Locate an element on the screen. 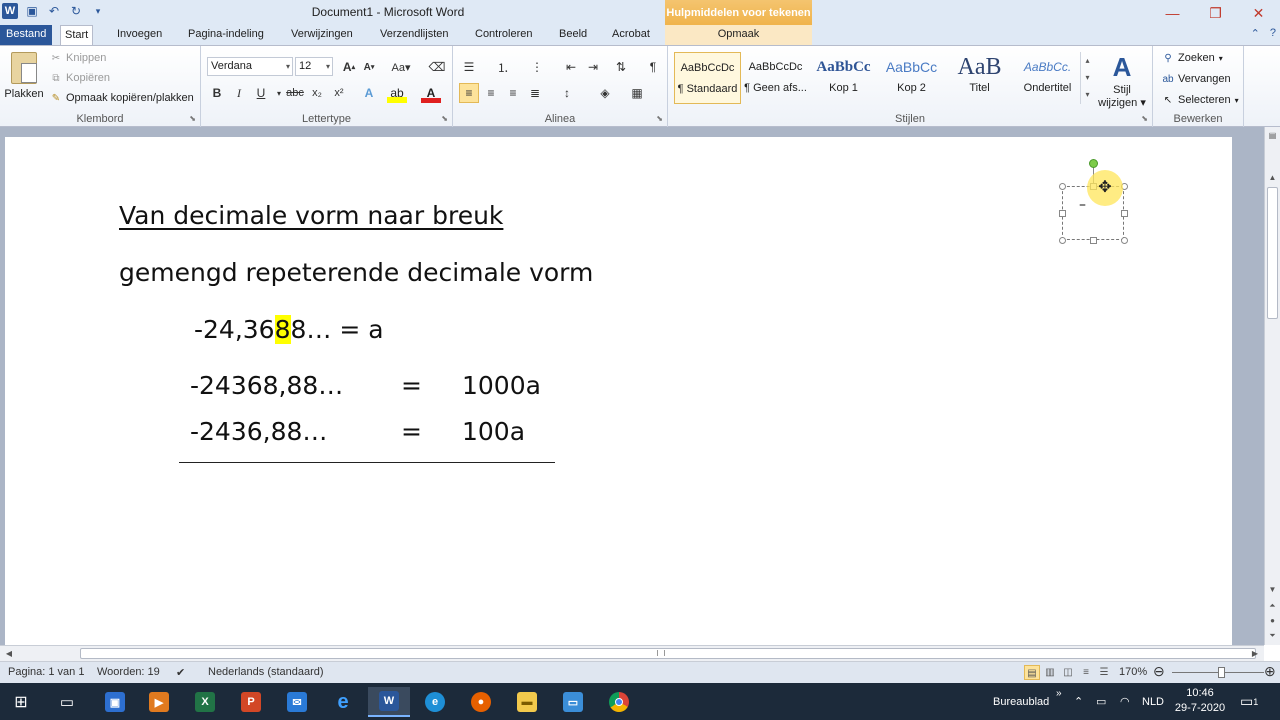 The image size is (1280, 720). zoom-out-icon: ⊖ is located at coordinates (1159, 671).